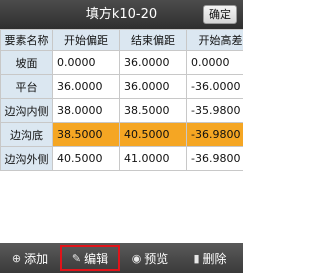 The width and height of the screenshot is (320, 273). Describe the element at coordinates (214, 40) in the screenshot. I see `column-header-start-height: 开始高差` at that location.